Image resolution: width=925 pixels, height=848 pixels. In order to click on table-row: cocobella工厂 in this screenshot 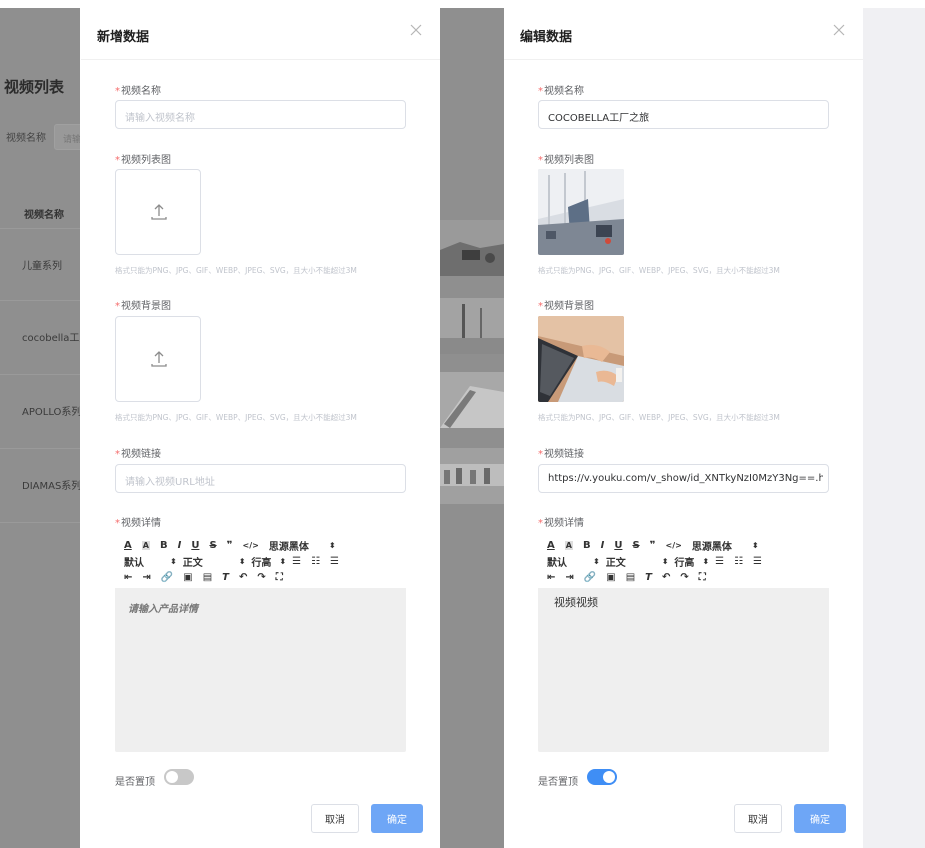, I will do `click(40, 337)`.